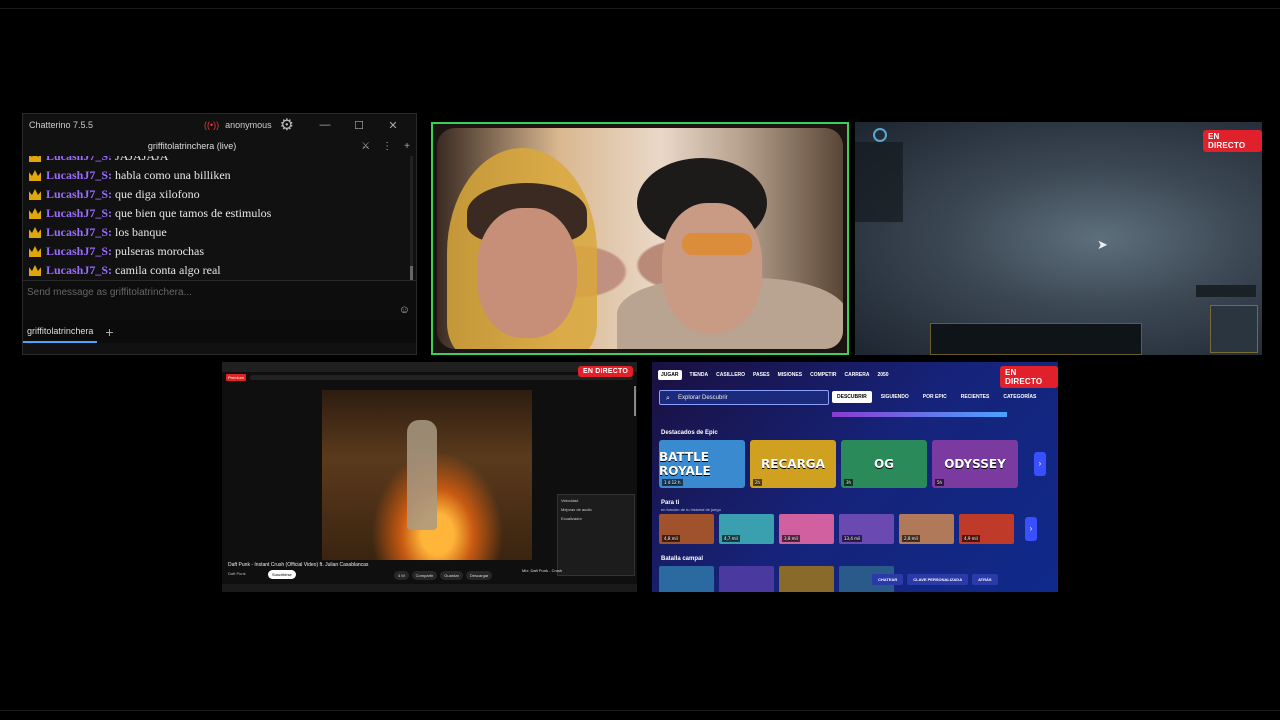  What do you see at coordinates (142, 159) in the screenshot?
I see `chat-text: JAJAJAJA` at bounding box center [142, 159].